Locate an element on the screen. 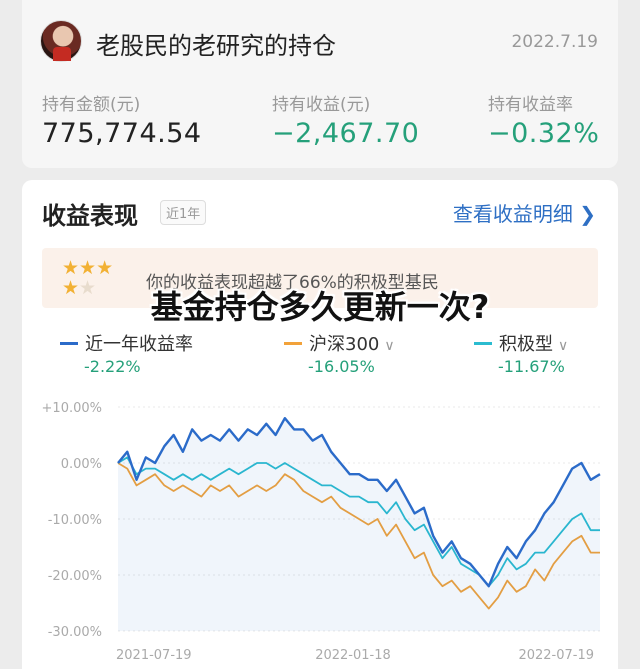 Image resolution: width=640 pixels, height=669 pixels. overlay-title: 基金持仓多久更新一次? is located at coordinates (320, 307).